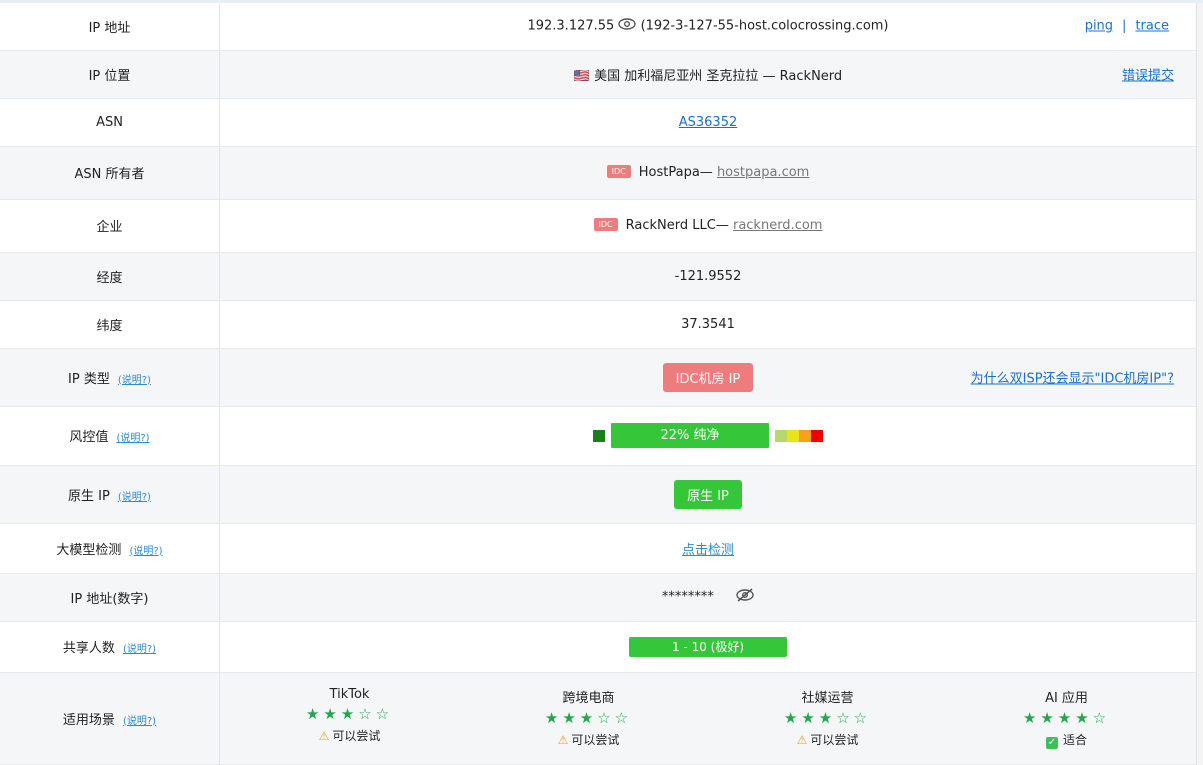 The image size is (1203, 765). I want to click on value-company: IDC RackNerd LLC— racknerd.com, so click(707, 226).